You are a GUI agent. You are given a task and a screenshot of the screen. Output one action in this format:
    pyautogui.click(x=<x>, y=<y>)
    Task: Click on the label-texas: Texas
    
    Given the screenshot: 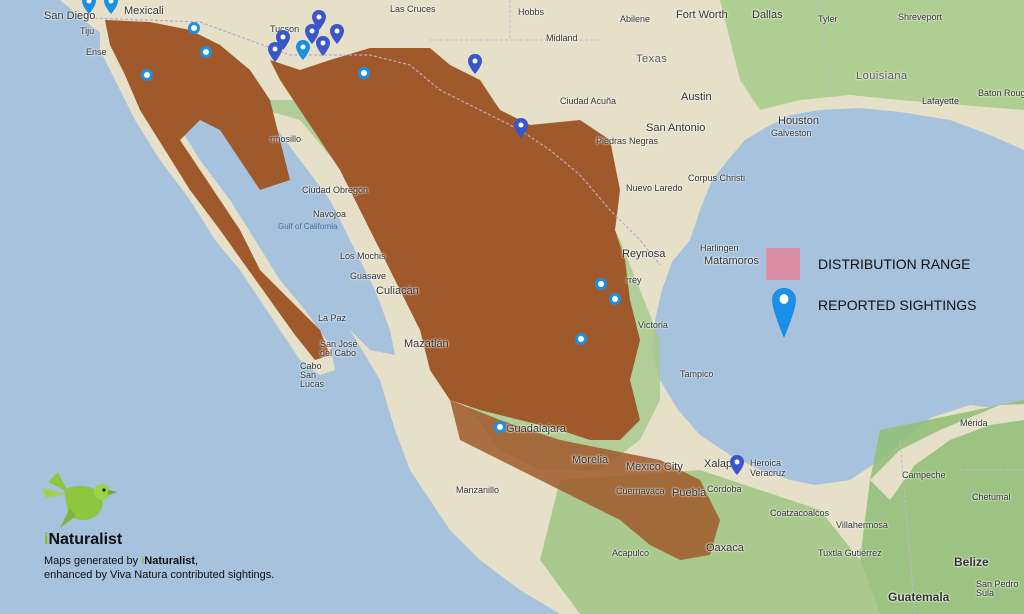 What is the action you would take?
    pyautogui.click(x=652, y=59)
    